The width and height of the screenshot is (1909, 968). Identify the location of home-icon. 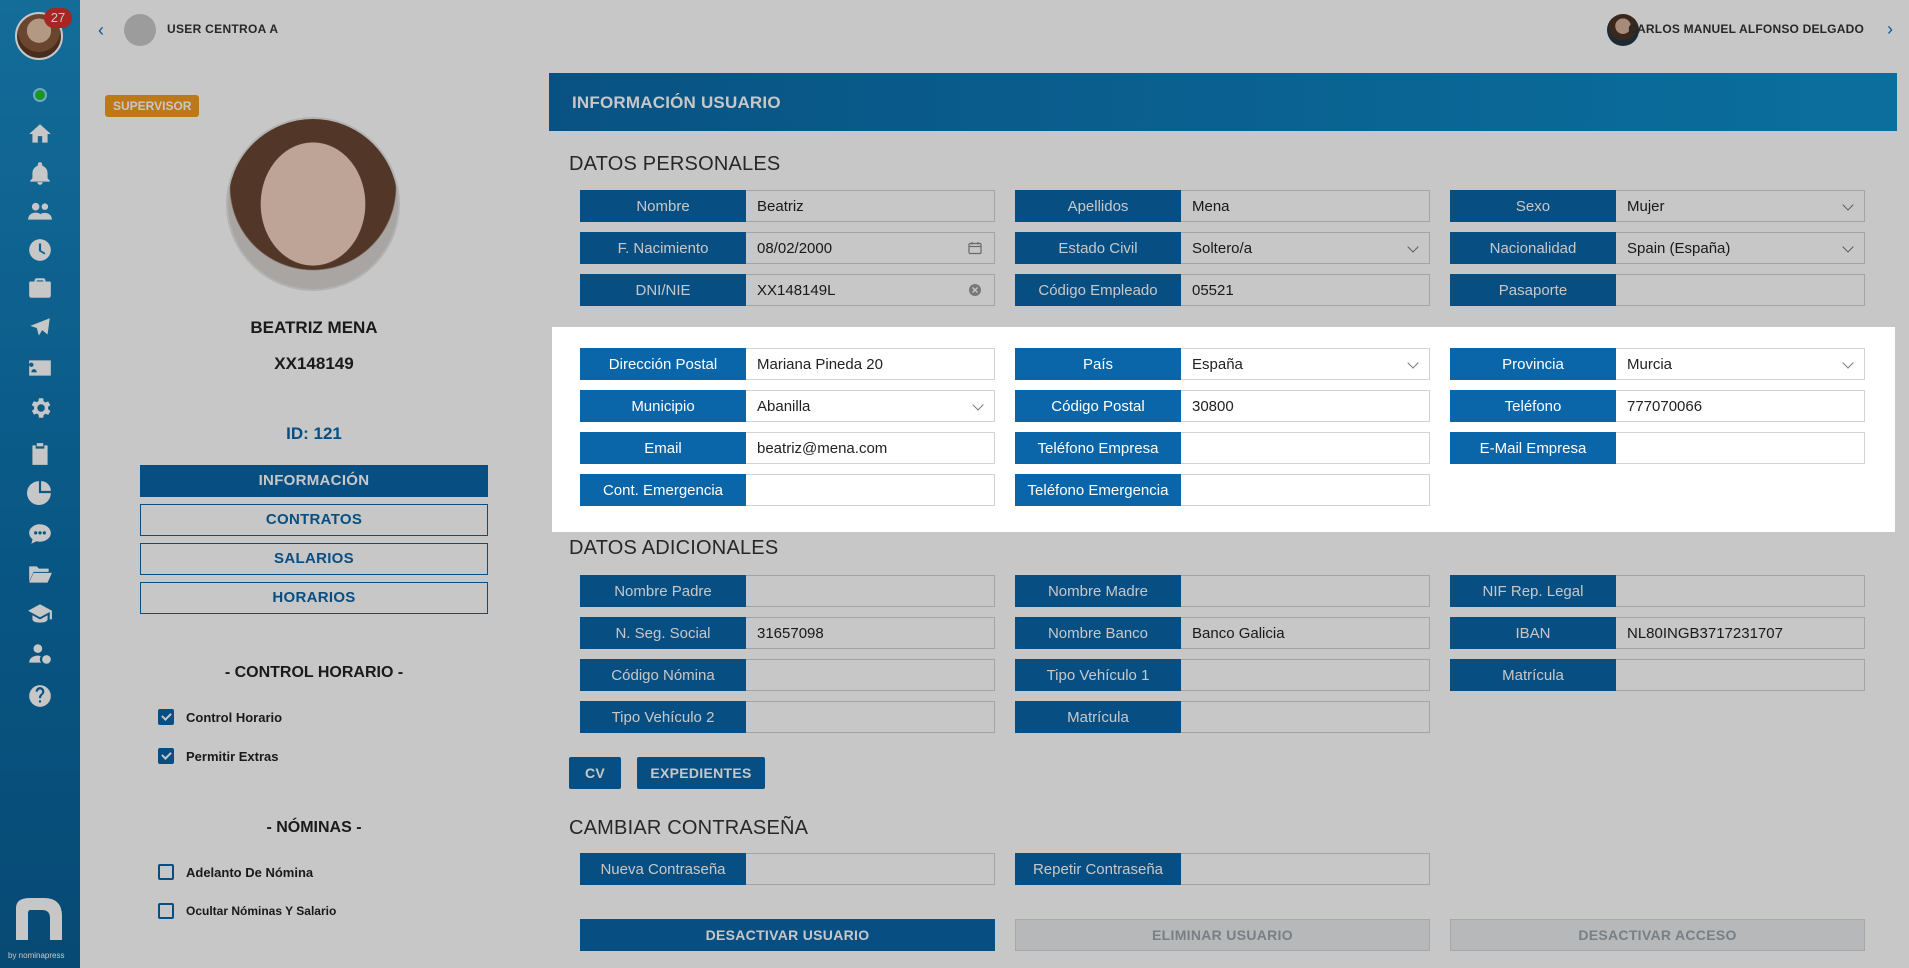
(40, 134).